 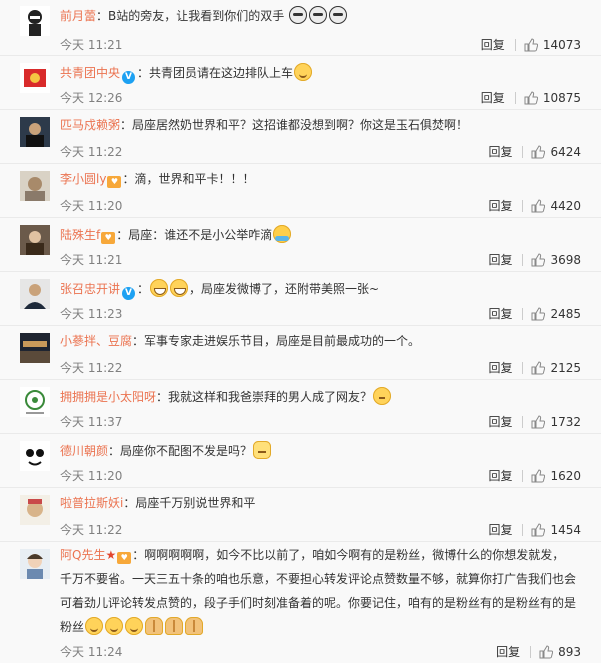 What do you see at coordinates (158, 503) in the screenshot?
I see `comment-content: 啦普拉斯妖i：局座千万别说世界和平` at bounding box center [158, 503].